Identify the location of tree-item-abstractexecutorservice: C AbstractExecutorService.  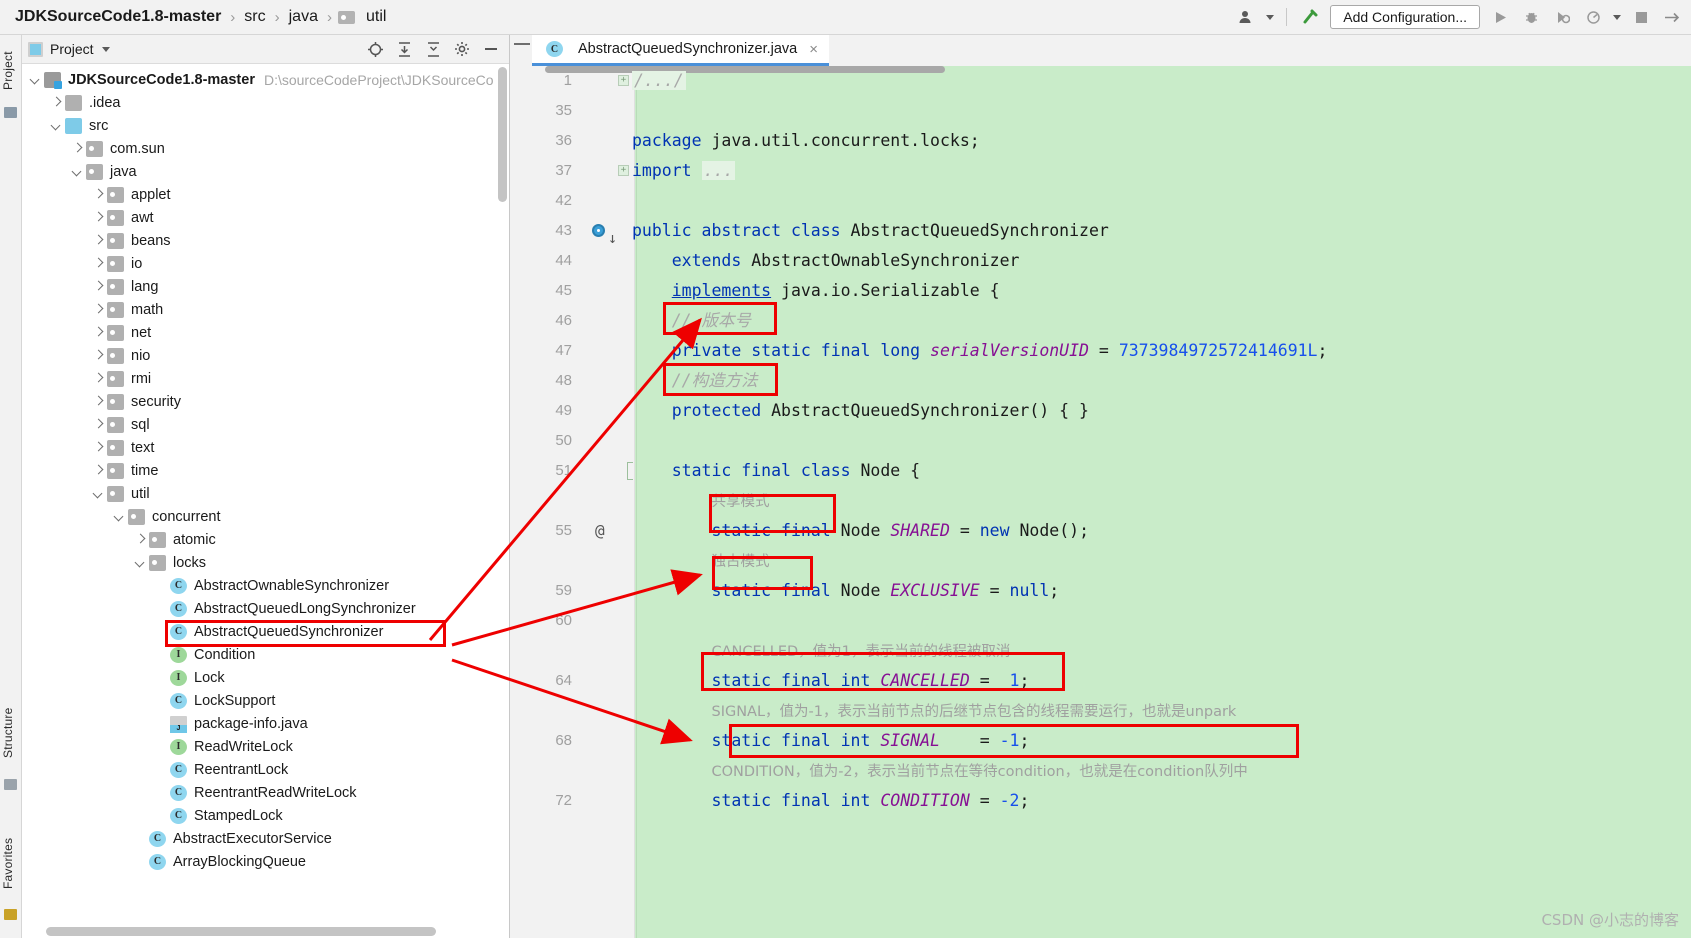
(265, 838).